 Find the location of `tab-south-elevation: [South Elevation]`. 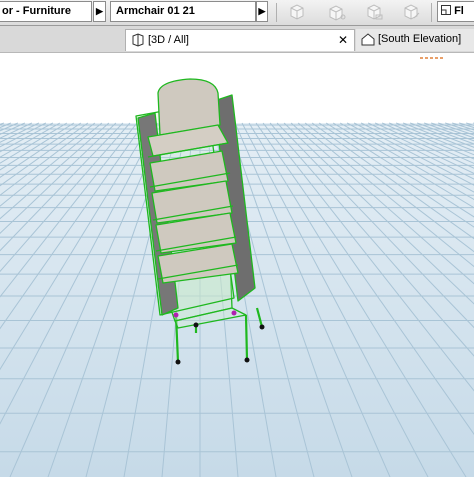

tab-south-elevation: [South Elevation] is located at coordinates (415, 40).